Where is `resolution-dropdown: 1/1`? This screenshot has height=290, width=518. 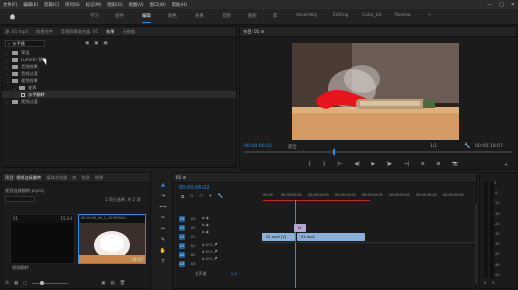 resolution-dropdown: 1/1 is located at coordinates (433, 146).